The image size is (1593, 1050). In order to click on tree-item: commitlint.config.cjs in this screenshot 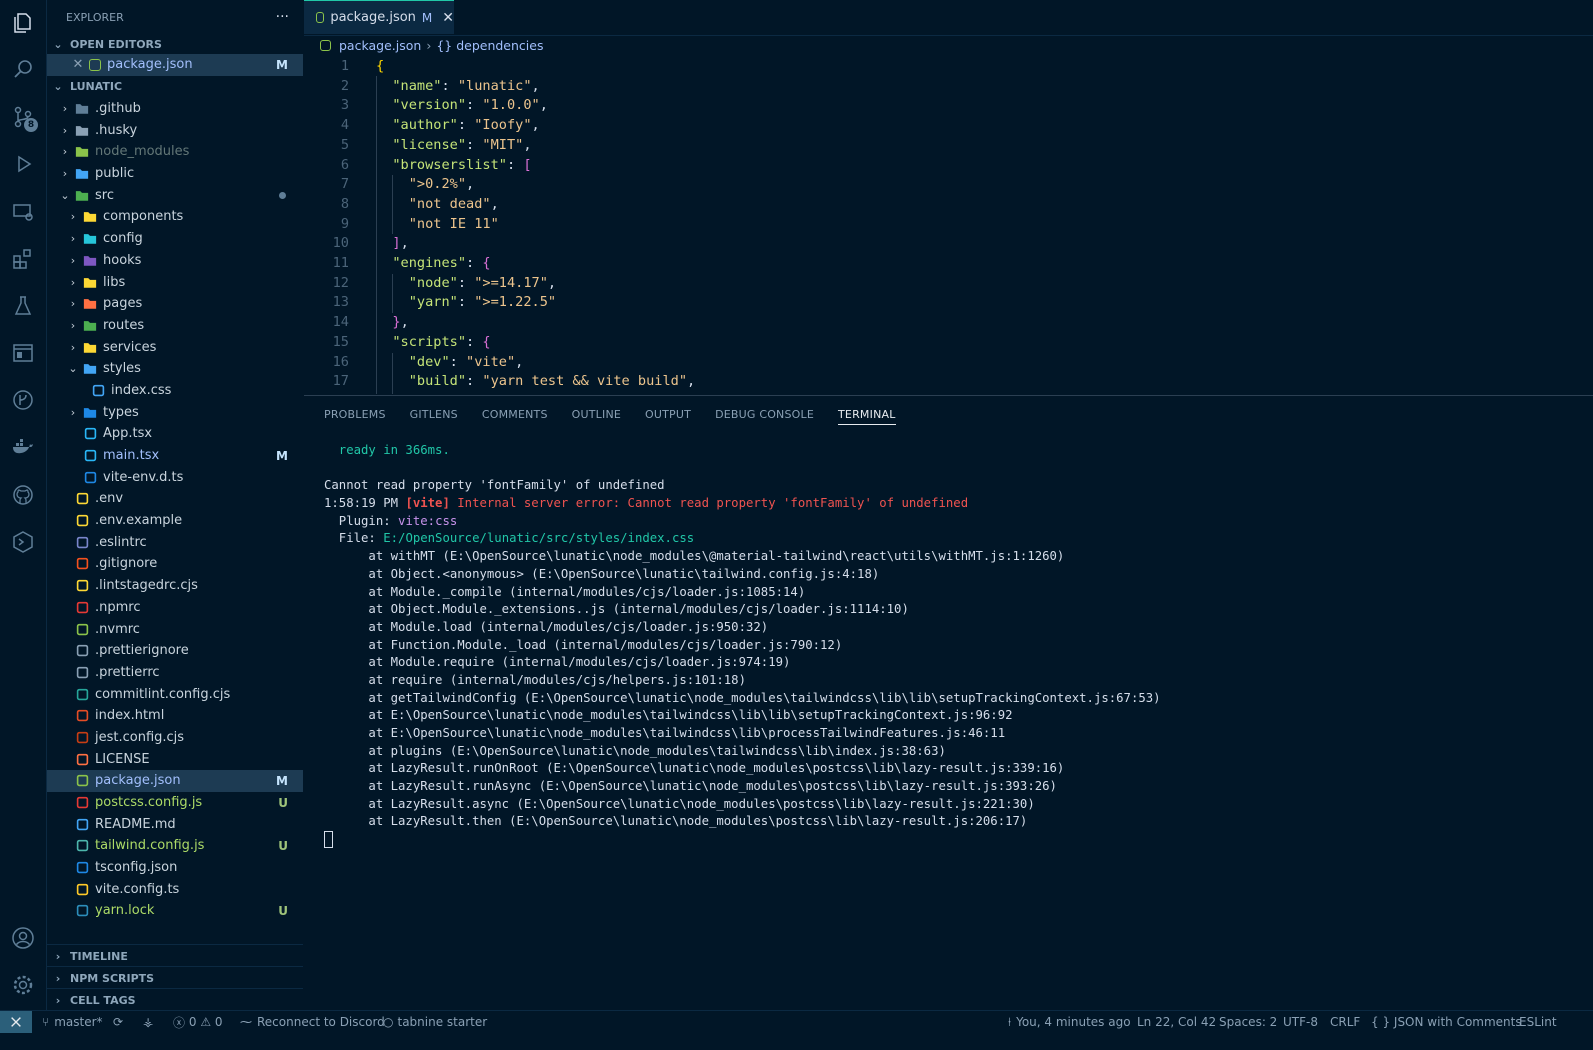, I will do `click(175, 694)`.